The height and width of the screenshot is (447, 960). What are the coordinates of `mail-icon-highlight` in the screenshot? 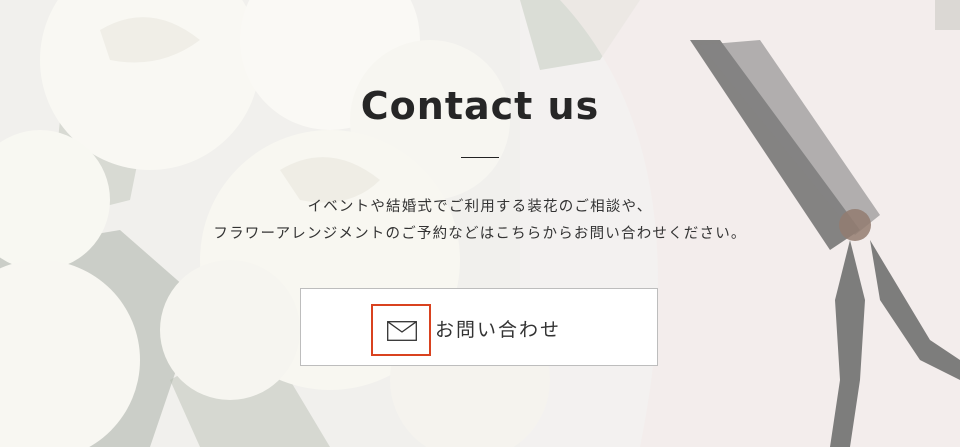 It's located at (401, 330).